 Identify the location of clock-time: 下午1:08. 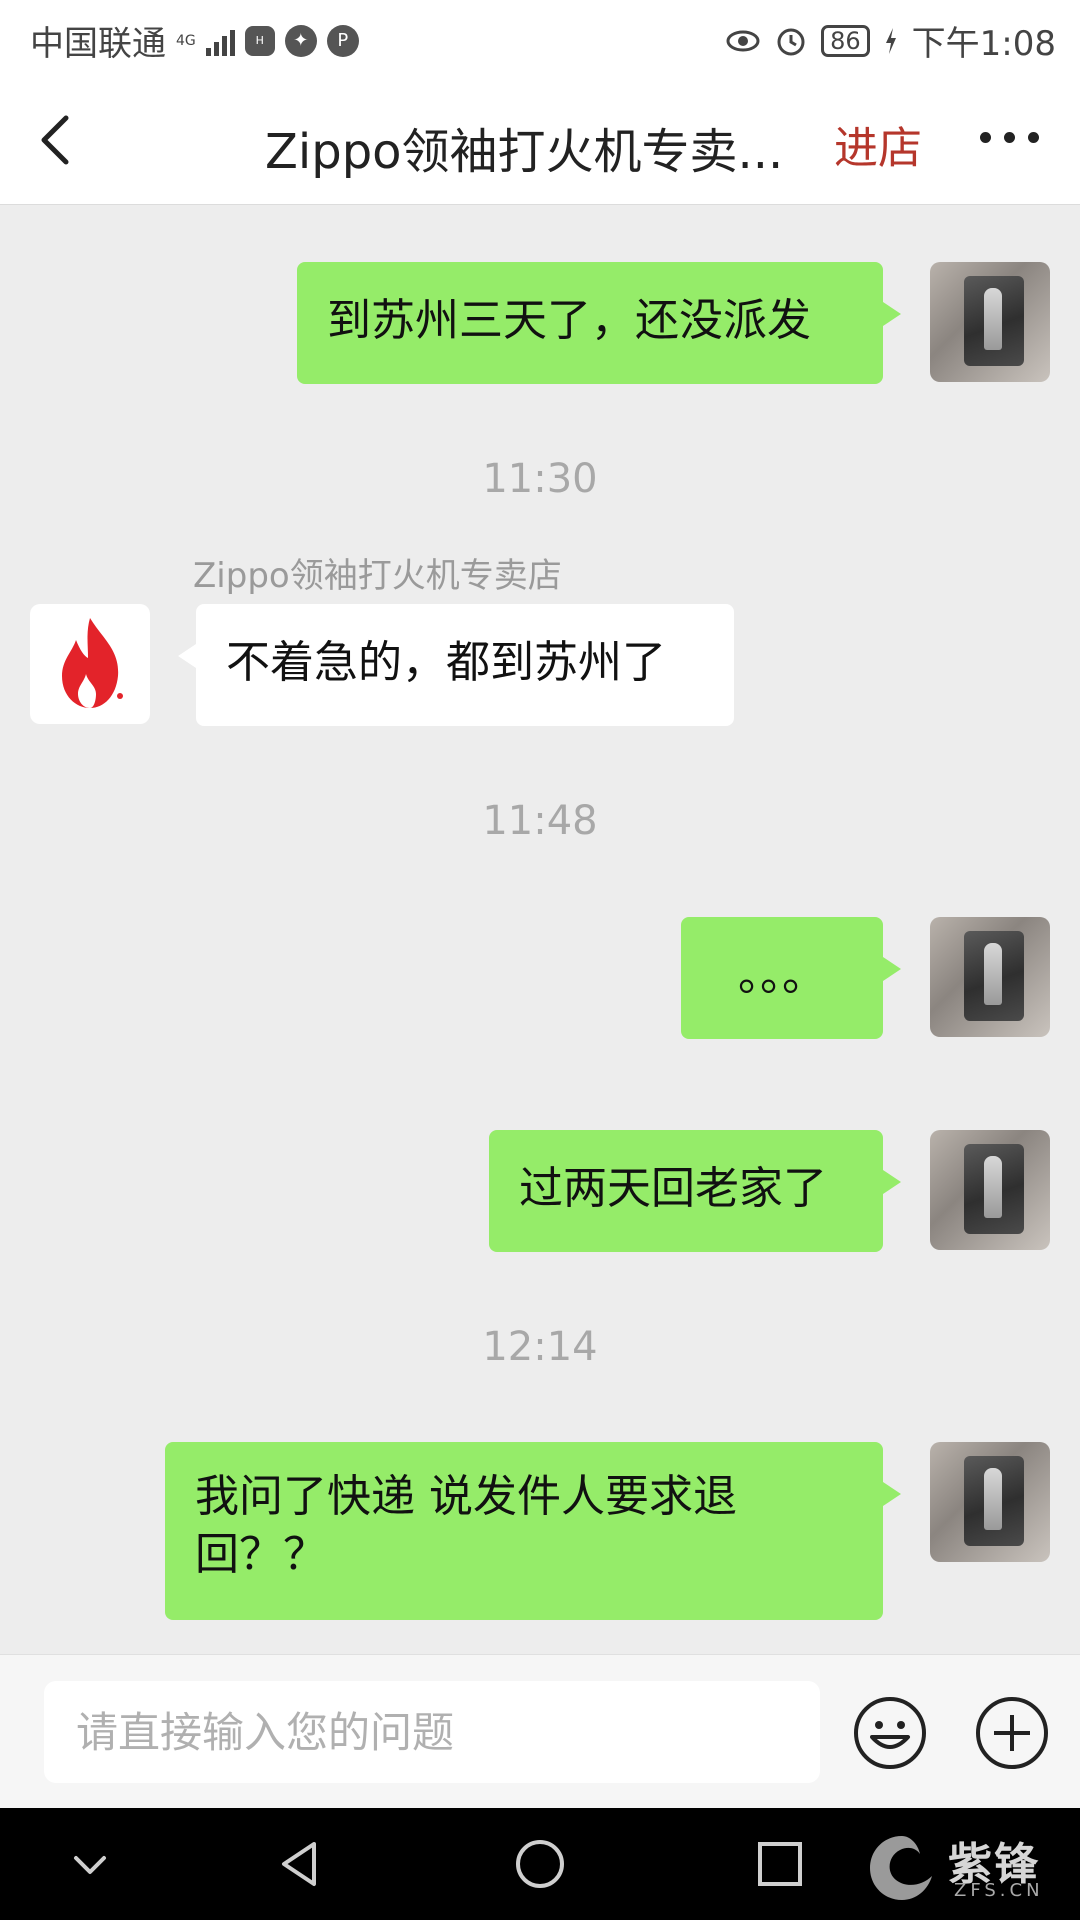
(983, 44).